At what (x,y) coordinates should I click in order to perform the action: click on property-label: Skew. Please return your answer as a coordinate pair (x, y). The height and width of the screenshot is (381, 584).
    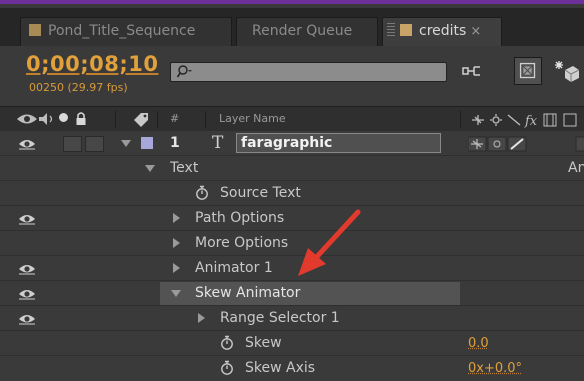
    Looking at the image, I should click on (263, 343).